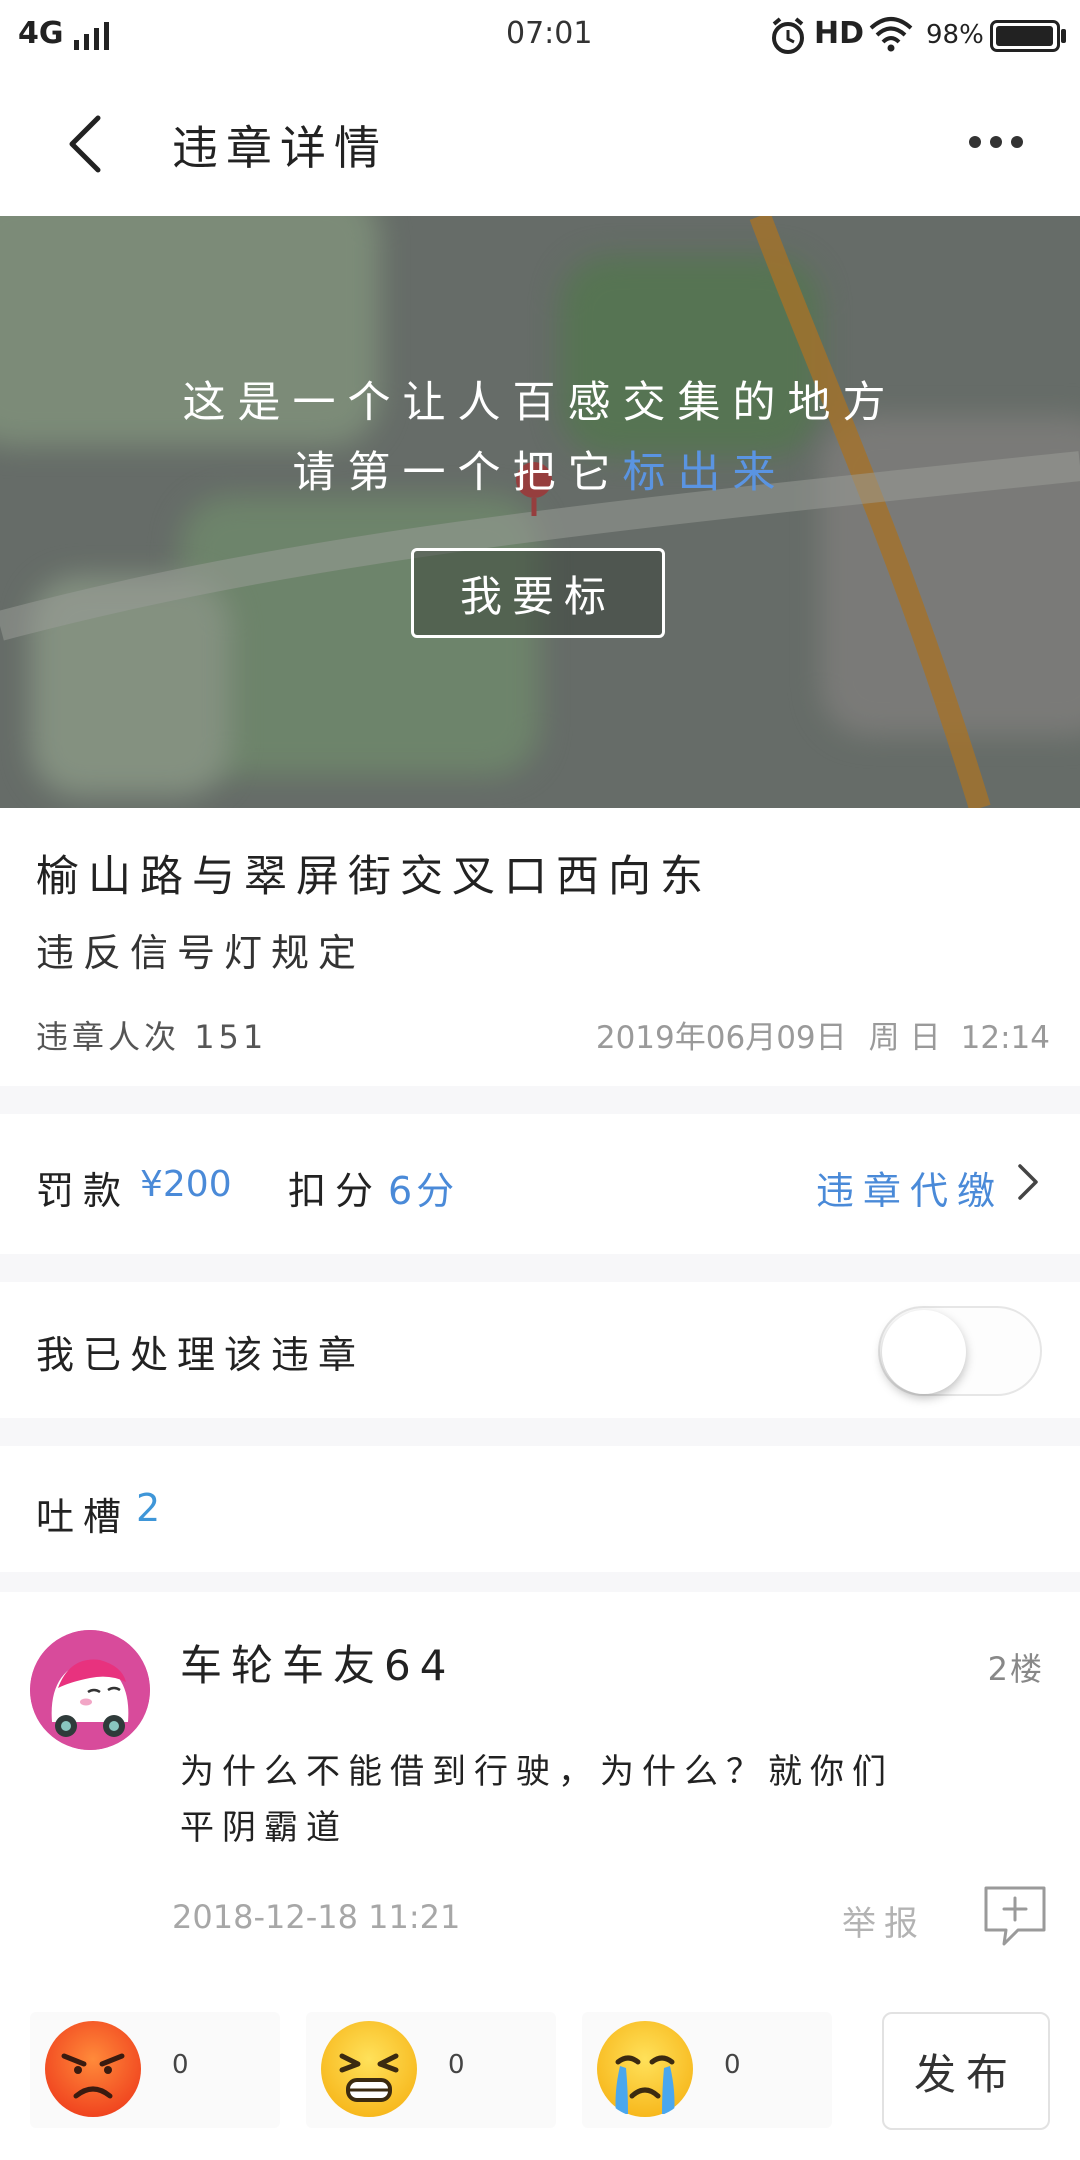 The width and height of the screenshot is (1080, 2160). What do you see at coordinates (369, 2069) in the screenshot?
I see `grimace-face-icon` at bounding box center [369, 2069].